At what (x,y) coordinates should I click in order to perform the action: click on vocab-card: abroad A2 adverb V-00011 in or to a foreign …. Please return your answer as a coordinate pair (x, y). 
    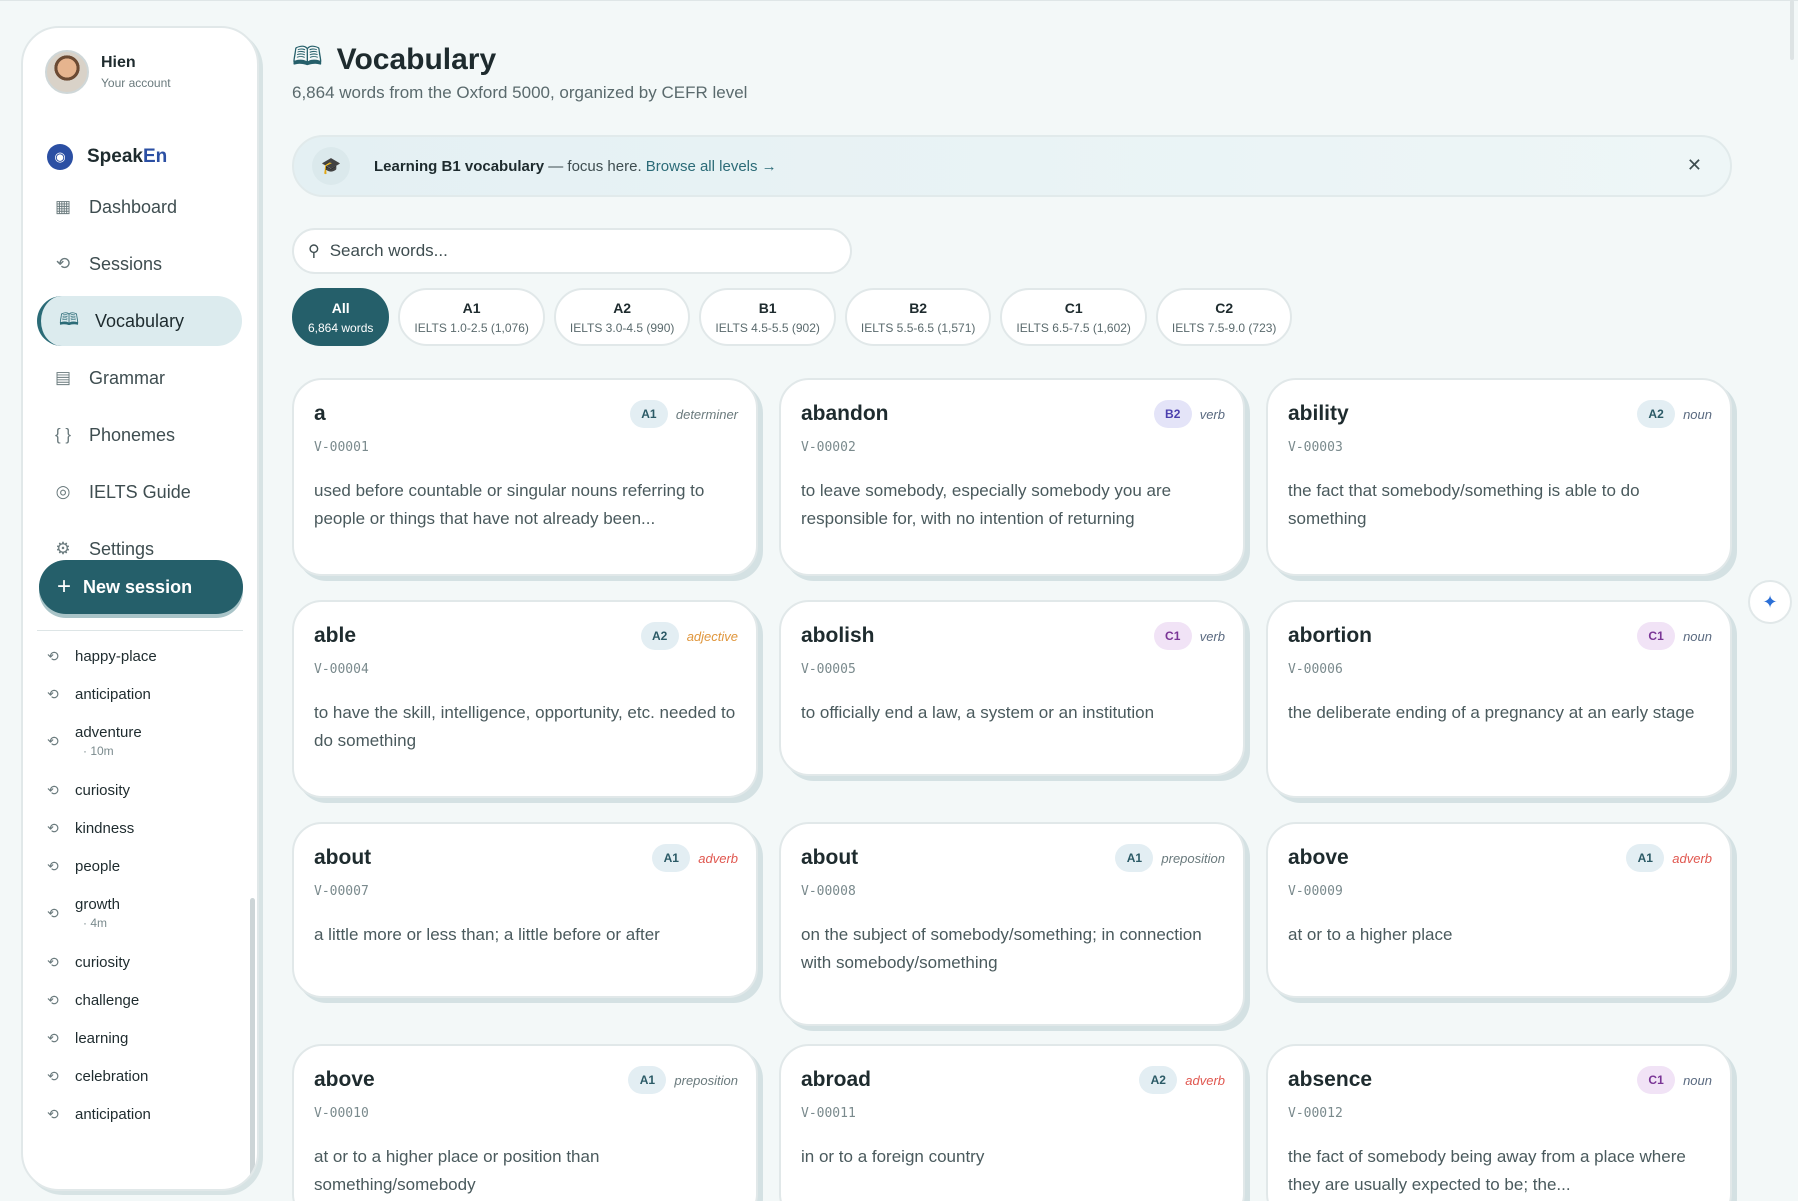
    Looking at the image, I should click on (1012, 1122).